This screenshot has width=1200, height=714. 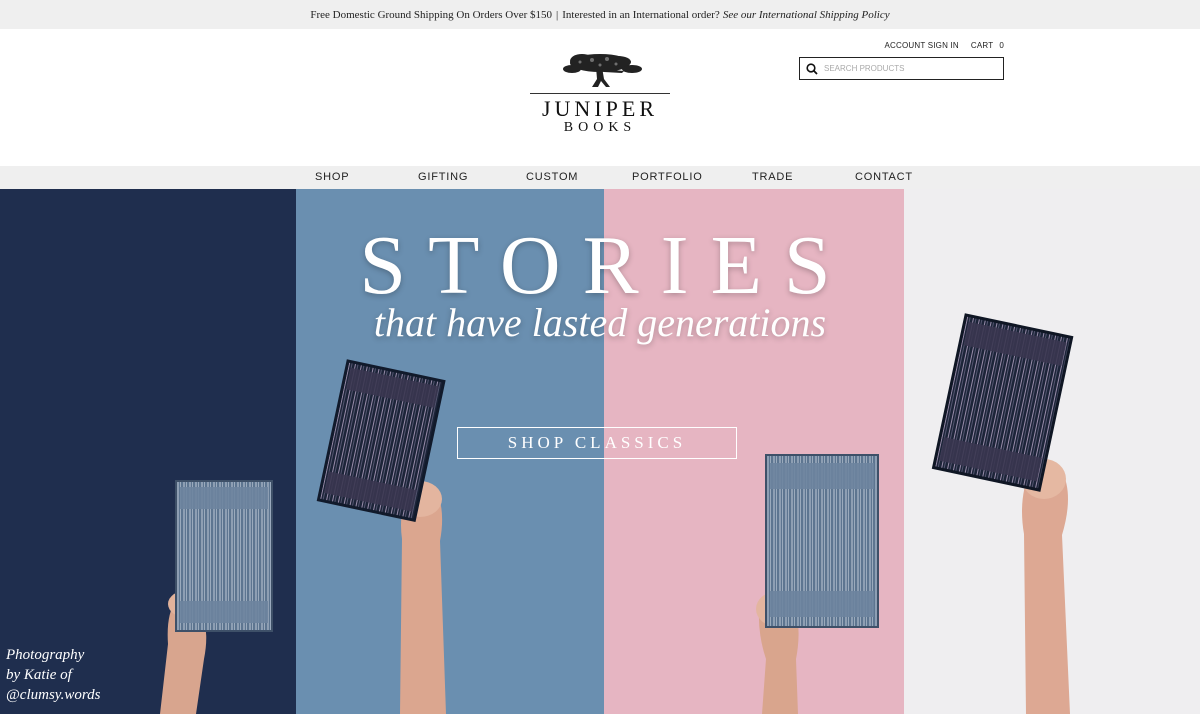 I want to click on hand-icon, so click(x=1046, y=586).